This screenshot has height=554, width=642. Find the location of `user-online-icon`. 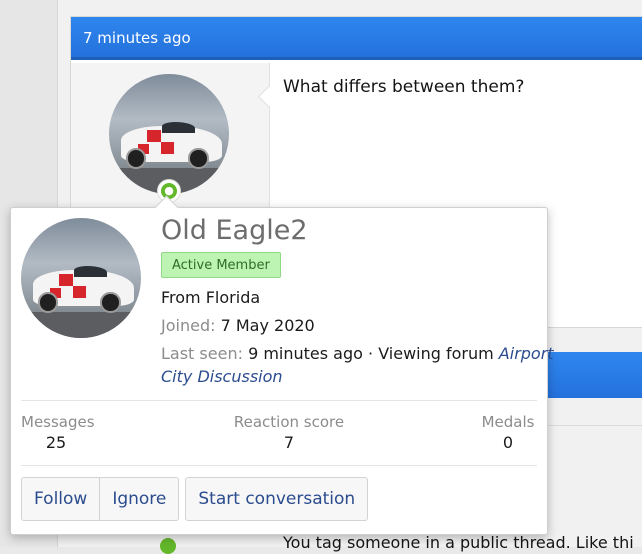

user-online-icon is located at coordinates (168, 546).